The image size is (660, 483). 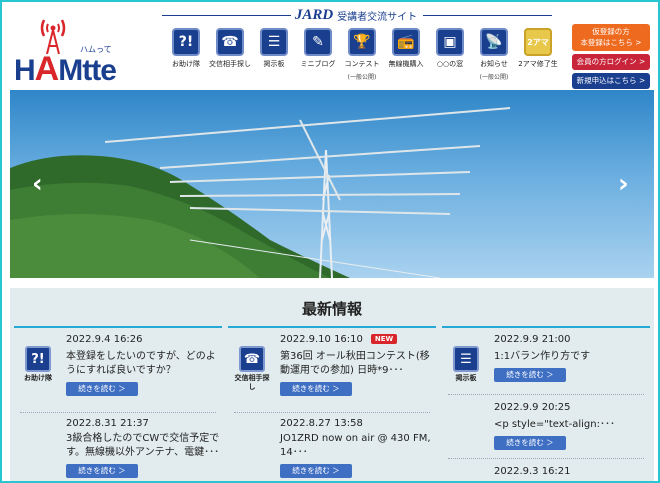 What do you see at coordinates (466, 378) in the screenshot?
I see `category-label: 掲示板` at bounding box center [466, 378].